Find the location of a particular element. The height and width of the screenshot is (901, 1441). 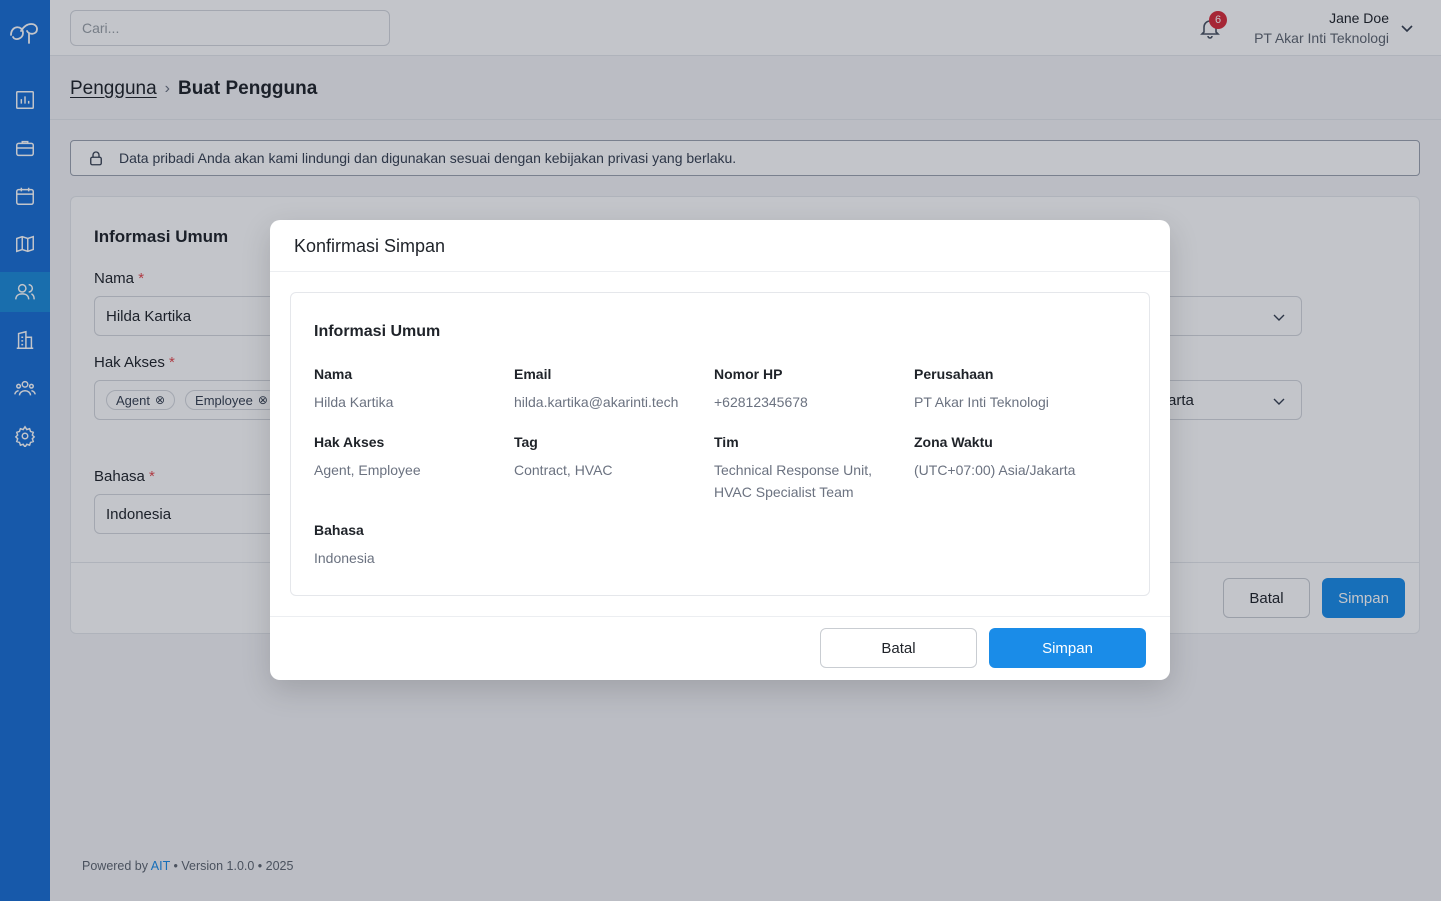

summary-section-title: Informasi Umum is located at coordinates (377, 331).